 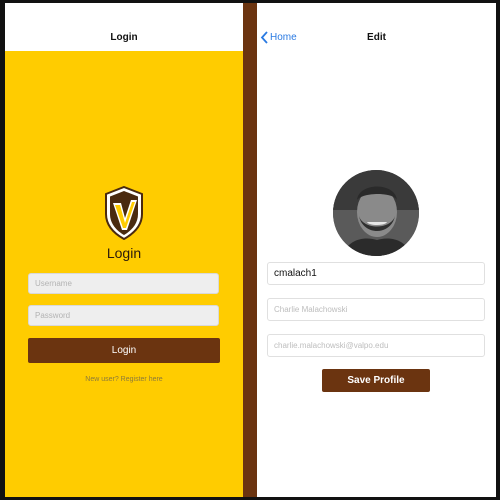 What do you see at coordinates (124, 37) in the screenshot?
I see `login-nav-title: Login` at bounding box center [124, 37].